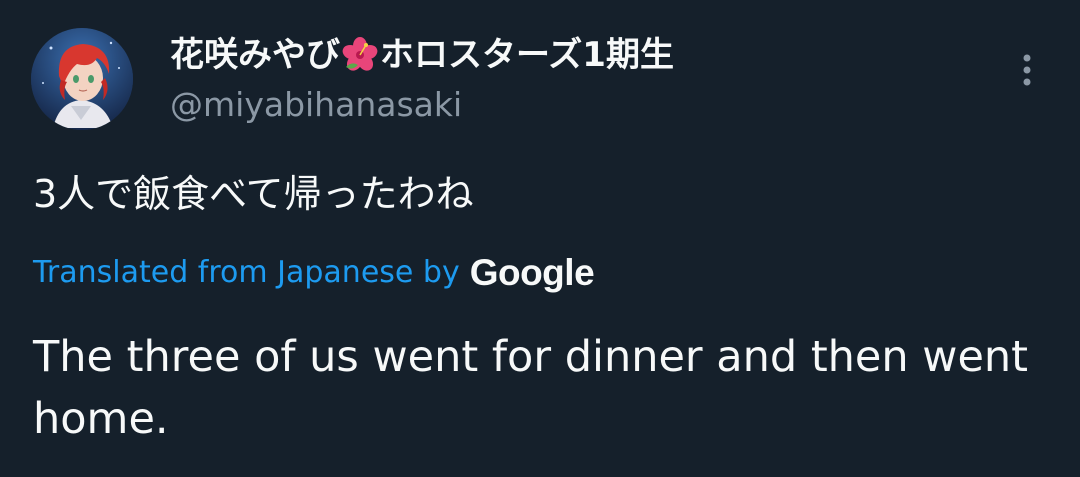 The image size is (1080, 477). I want to click on avatar-image, so click(82, 79).